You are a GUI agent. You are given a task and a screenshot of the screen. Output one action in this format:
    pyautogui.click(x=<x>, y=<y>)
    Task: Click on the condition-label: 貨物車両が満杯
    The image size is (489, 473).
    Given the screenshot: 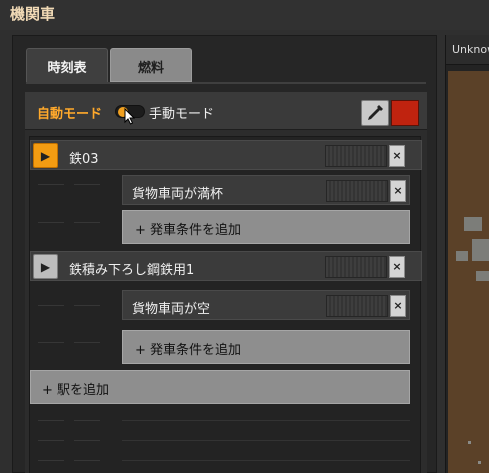 What is the action you would take?
    pyautogui.click(x=178, y=194)
    